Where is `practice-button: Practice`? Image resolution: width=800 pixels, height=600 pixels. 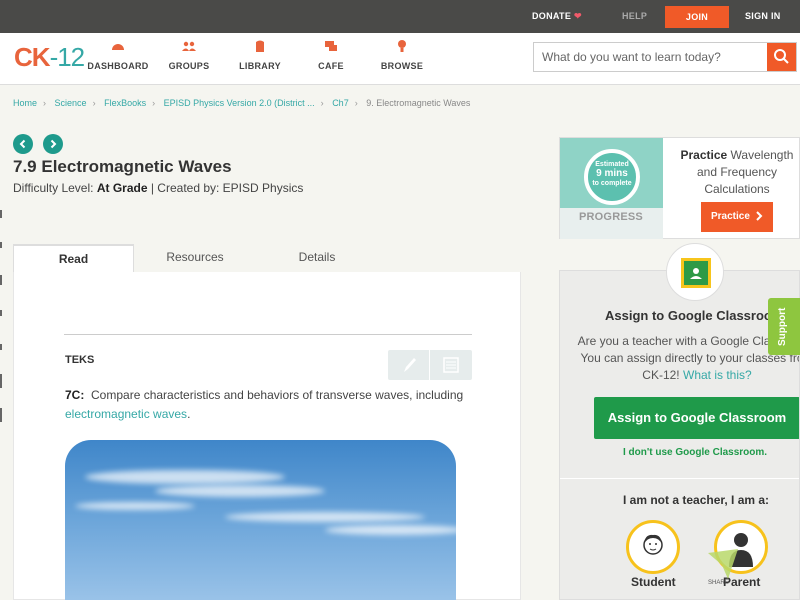
practice-button: Practice is located at coordinates (737, 217).